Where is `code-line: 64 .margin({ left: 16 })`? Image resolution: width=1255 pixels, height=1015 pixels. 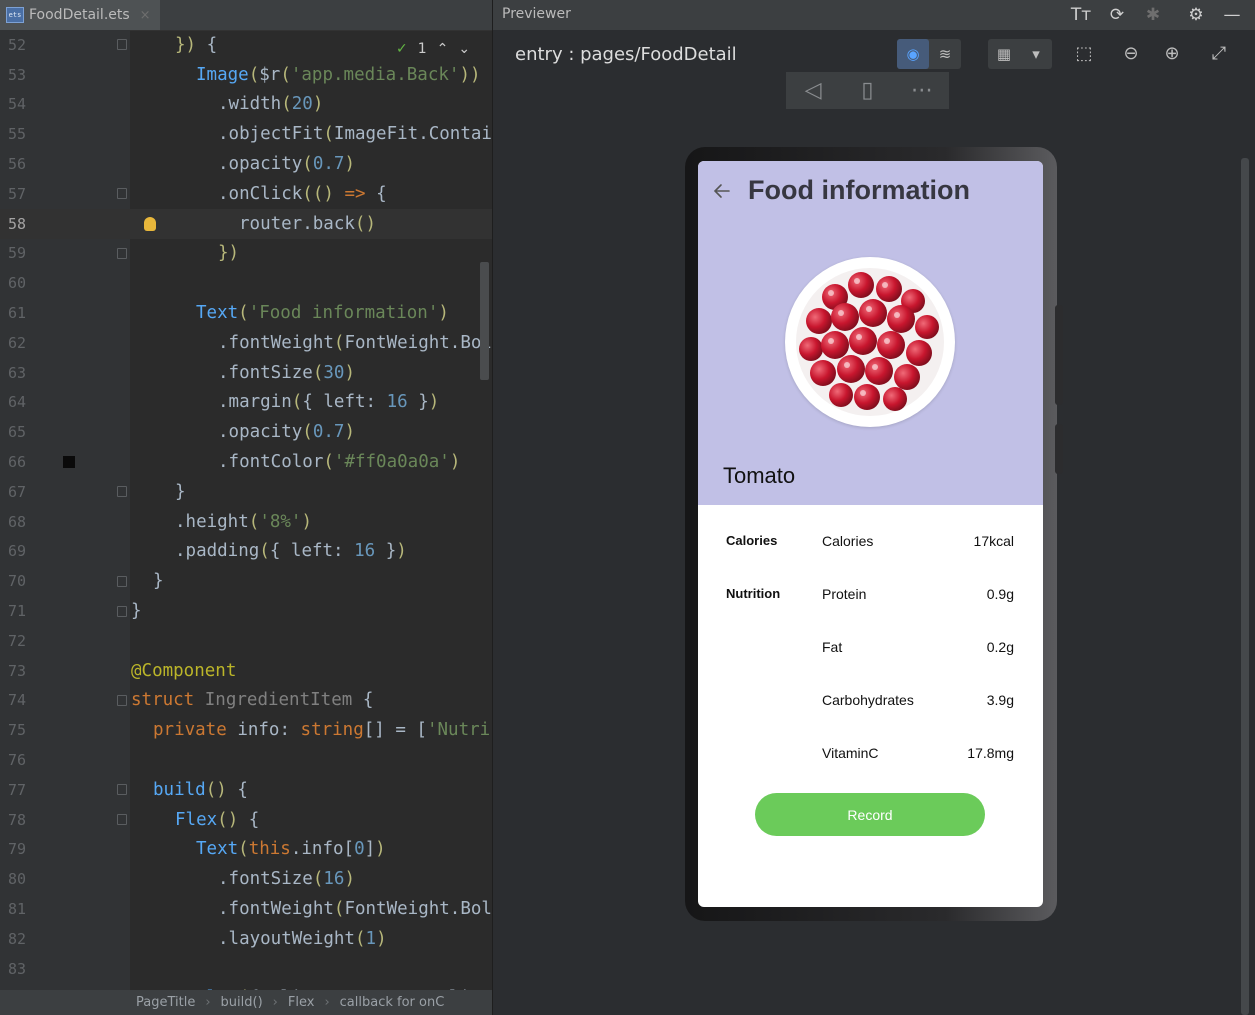 code-line: 64 .margin({ left: 16 }) is located at coordinates (246, 403).